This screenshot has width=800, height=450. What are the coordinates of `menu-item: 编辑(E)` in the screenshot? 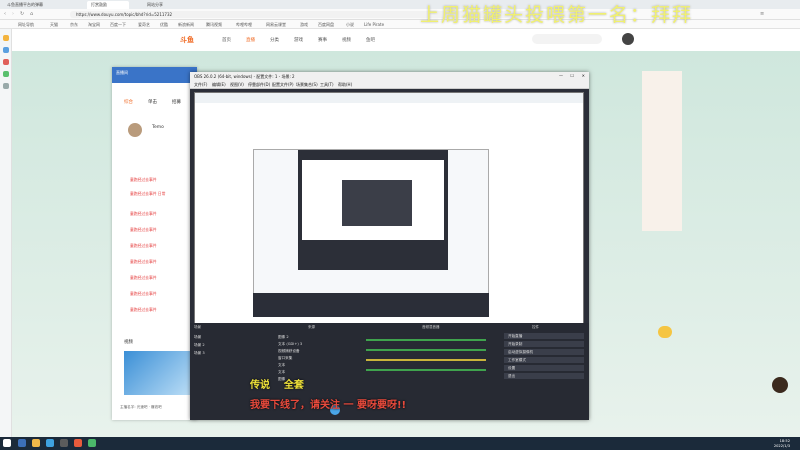 It's located at (219, 85).